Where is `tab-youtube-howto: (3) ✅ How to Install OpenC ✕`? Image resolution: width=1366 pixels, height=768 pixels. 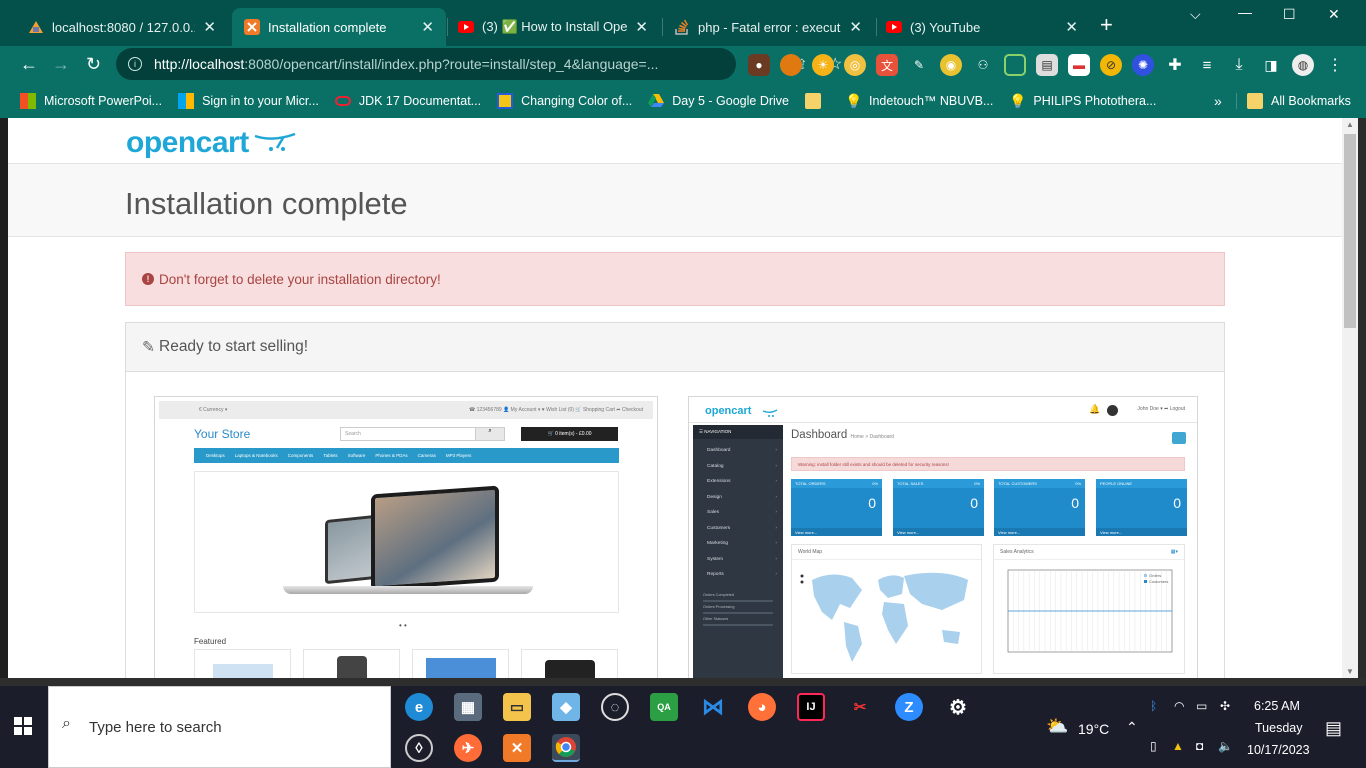 tab-youtube-howto: (3) ✅ How to Install OpenC ✕ is located at coordinates (553, 27).